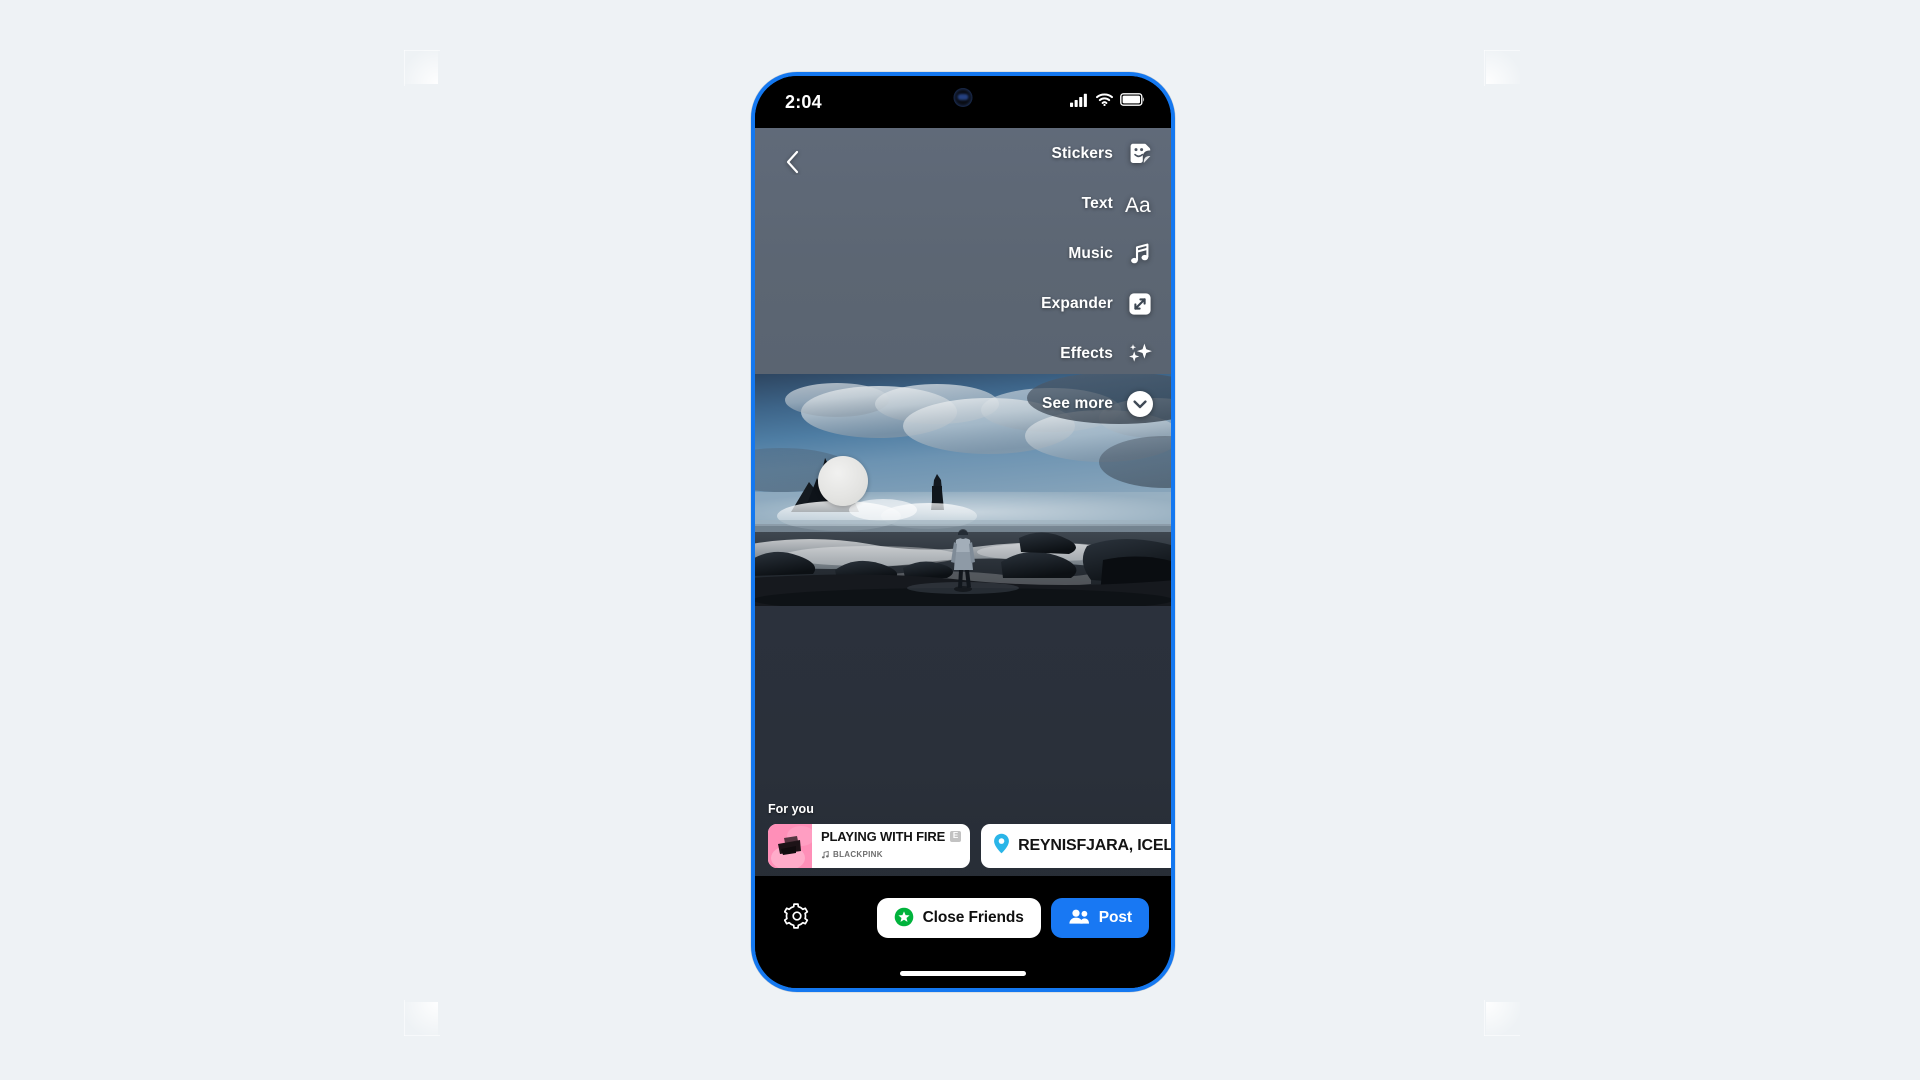 The image size is (1920, 1080). I want to click on tool-label-expander: Expander, so click(1077, 303).